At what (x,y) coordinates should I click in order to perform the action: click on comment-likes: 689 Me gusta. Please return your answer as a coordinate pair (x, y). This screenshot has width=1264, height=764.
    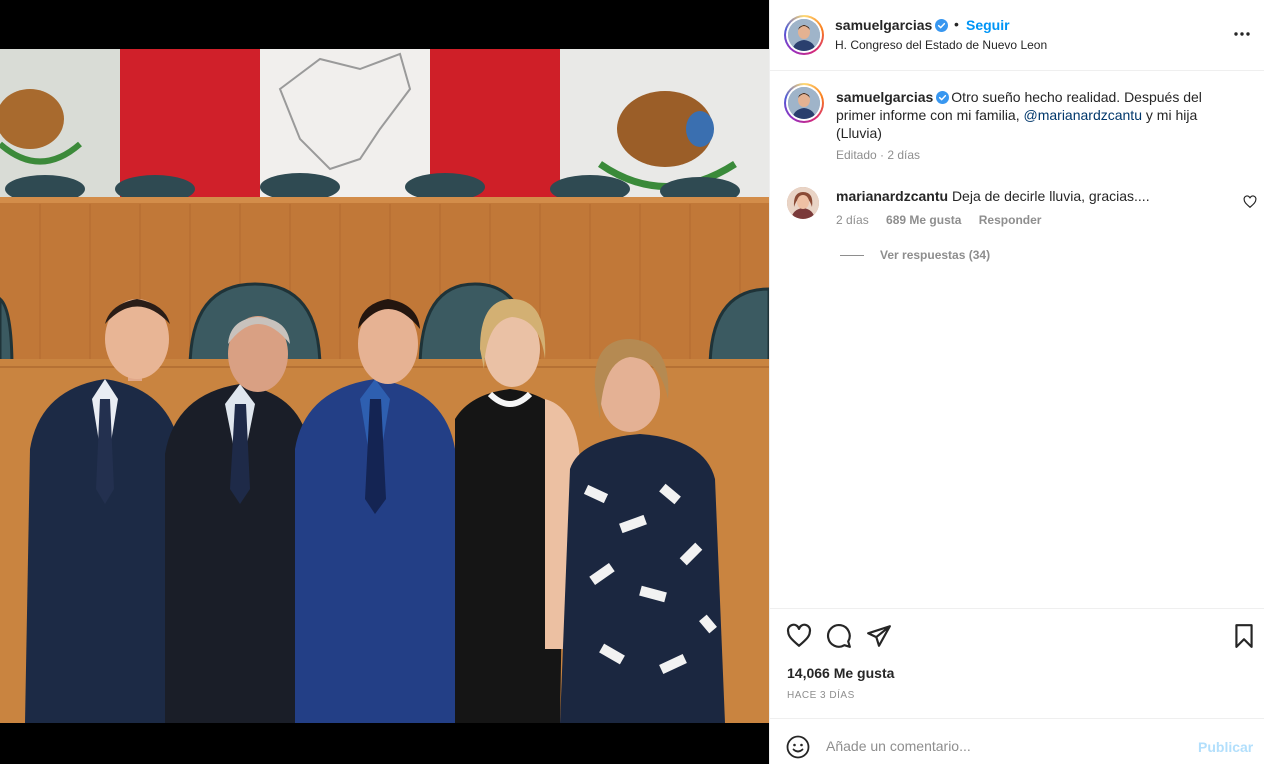
    Looking at the image, I should click on (923, 220).